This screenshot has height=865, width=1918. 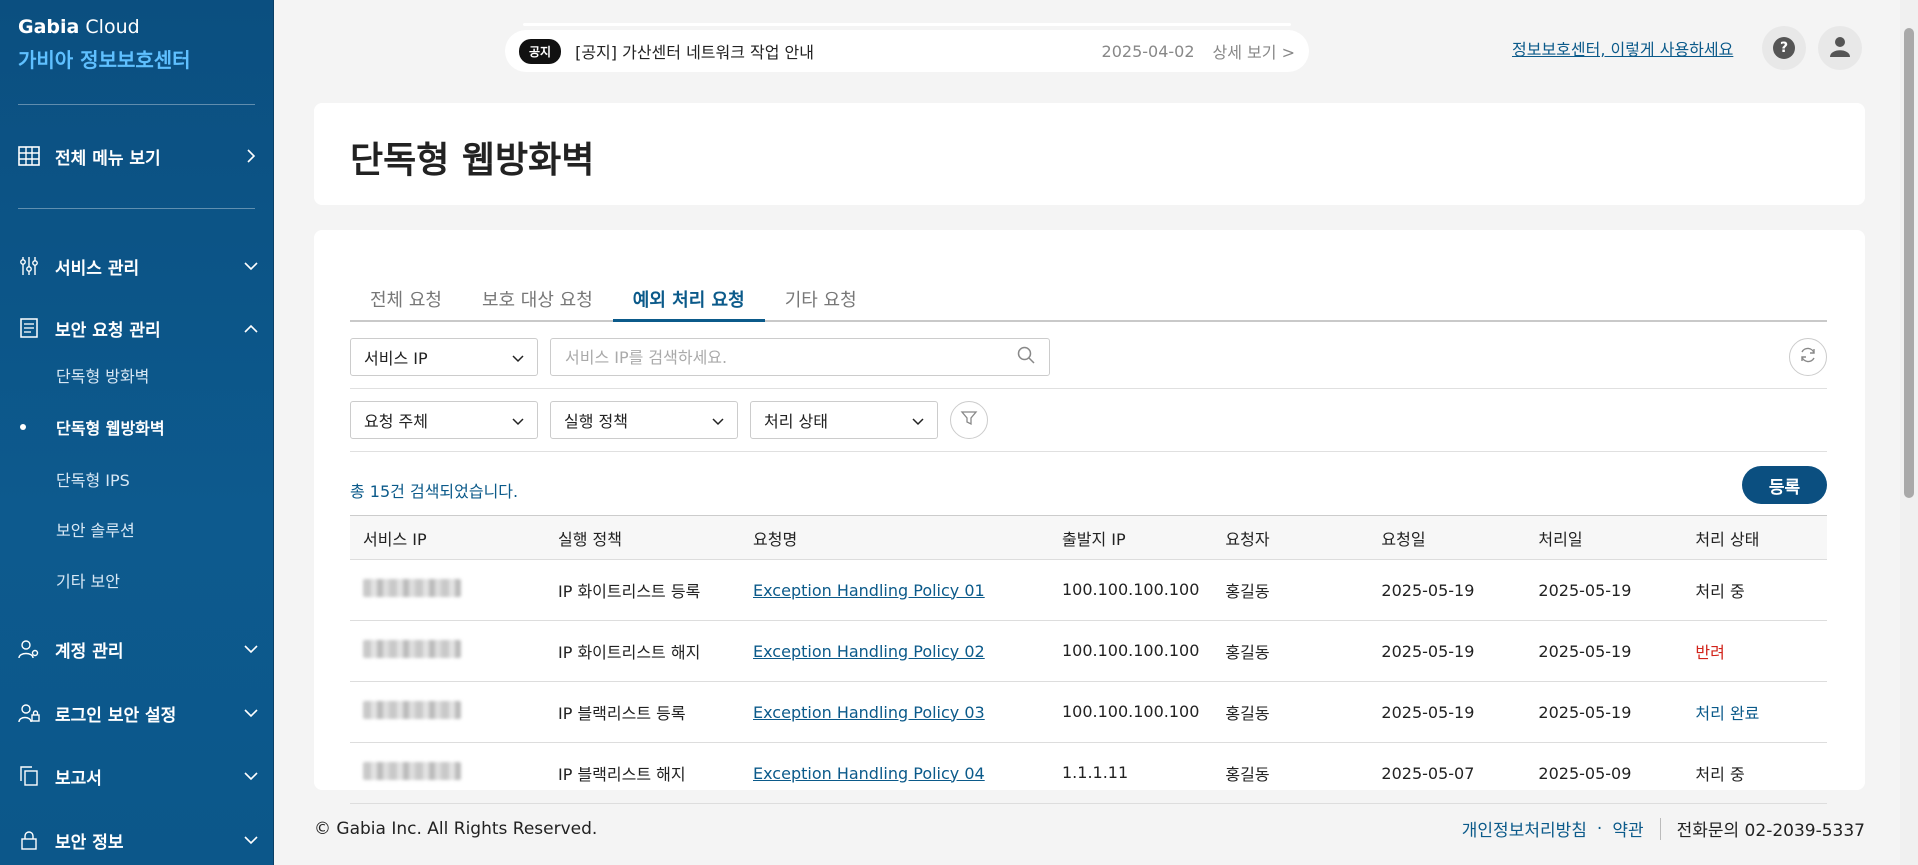 What do you see at coordinates (29, 328) in the screenshot?
I see `document-icon` at bounding box center [29, 328].